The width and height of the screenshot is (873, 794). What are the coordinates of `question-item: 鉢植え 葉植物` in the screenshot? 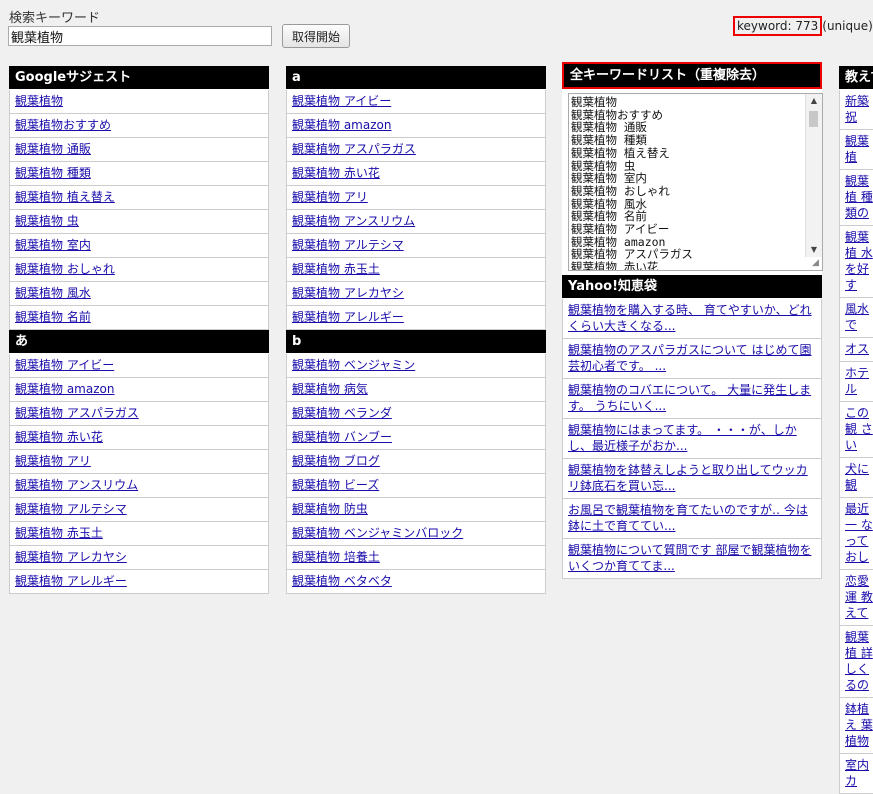 It's located at (856, 726).